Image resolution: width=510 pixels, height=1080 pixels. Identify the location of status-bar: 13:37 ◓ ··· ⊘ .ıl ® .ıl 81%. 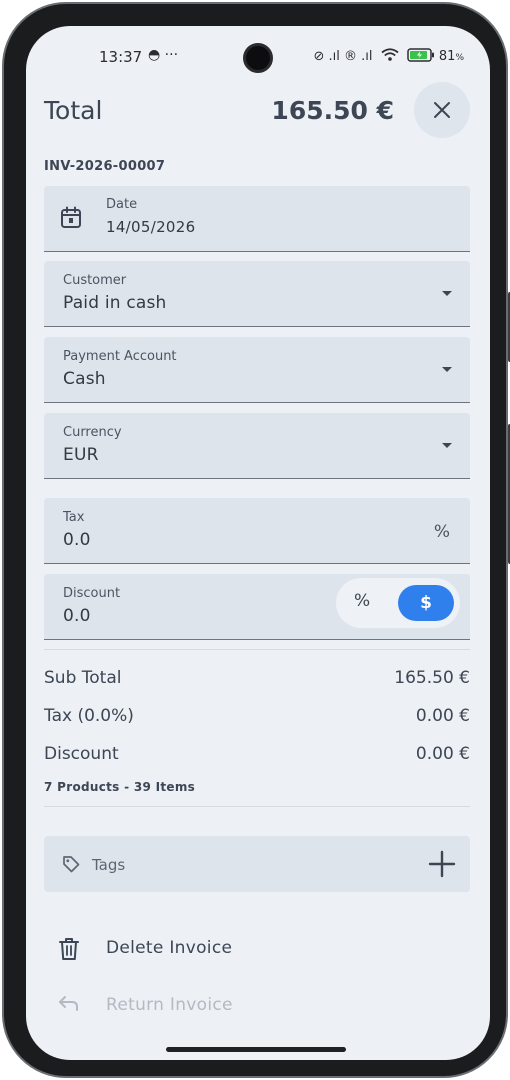
(258, 58).